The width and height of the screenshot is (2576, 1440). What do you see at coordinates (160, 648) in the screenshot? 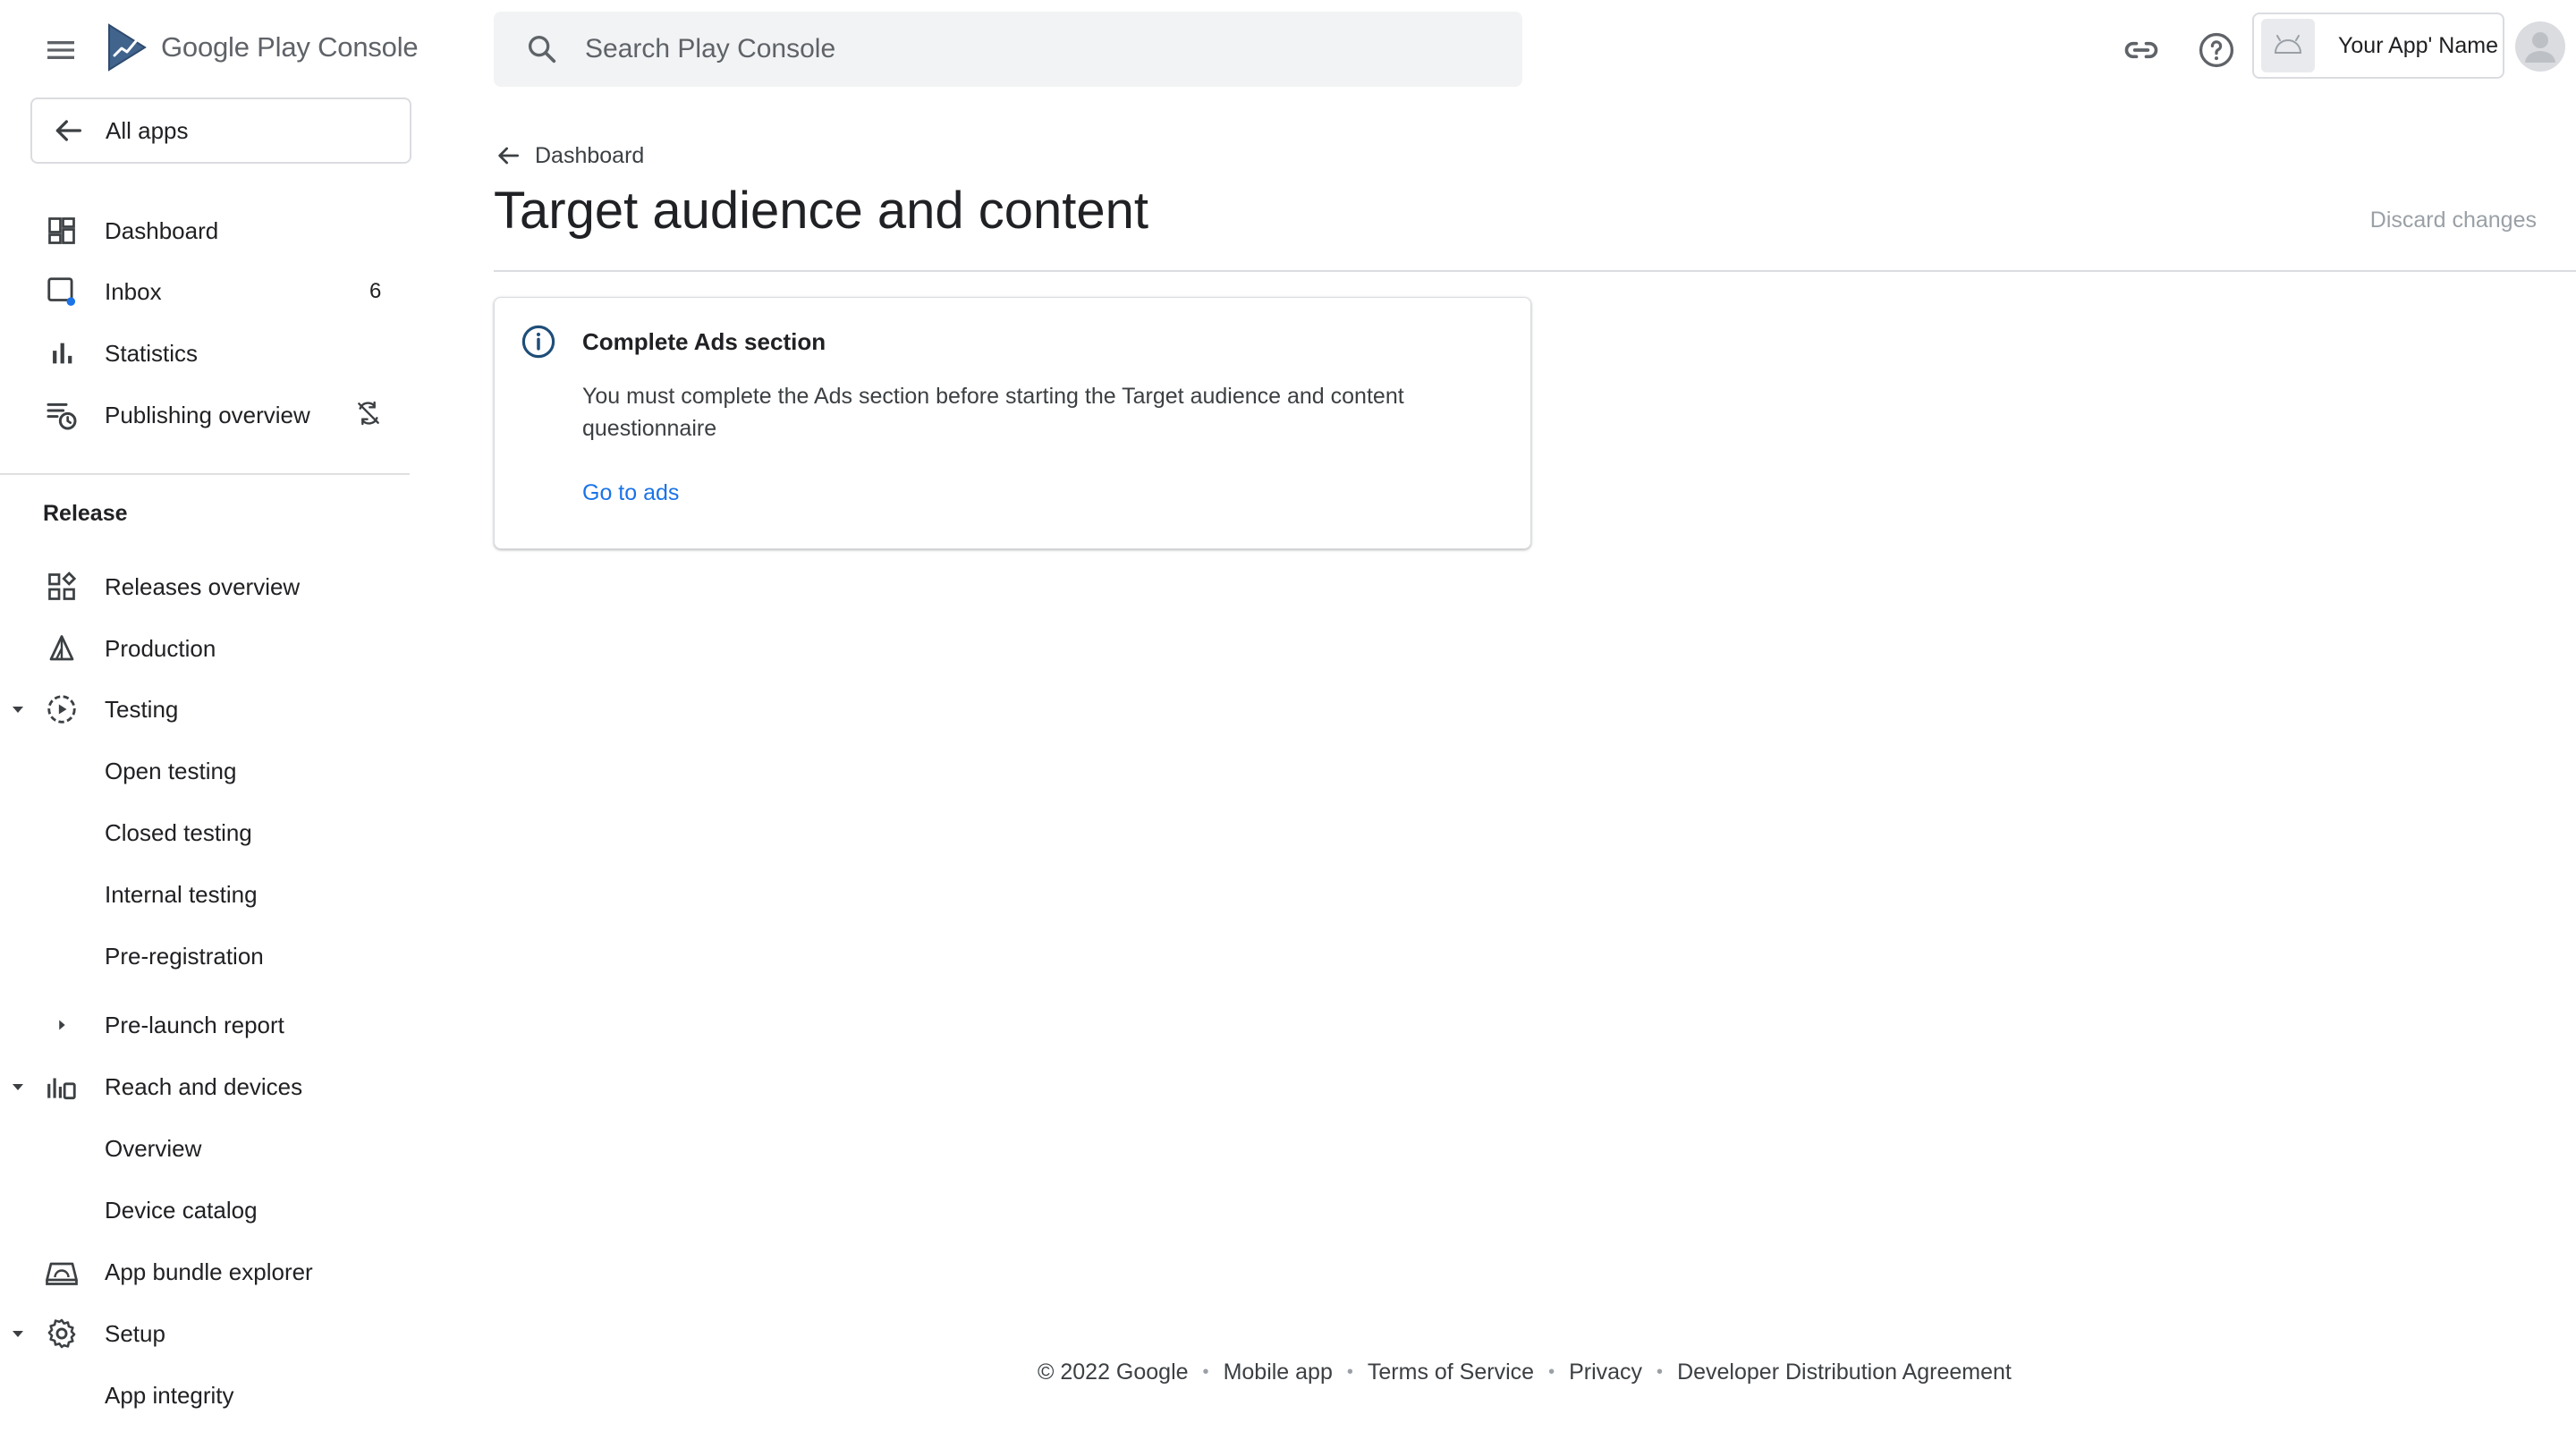
I see `sidebar-item-label: Production` at bounding box center [160, 648].